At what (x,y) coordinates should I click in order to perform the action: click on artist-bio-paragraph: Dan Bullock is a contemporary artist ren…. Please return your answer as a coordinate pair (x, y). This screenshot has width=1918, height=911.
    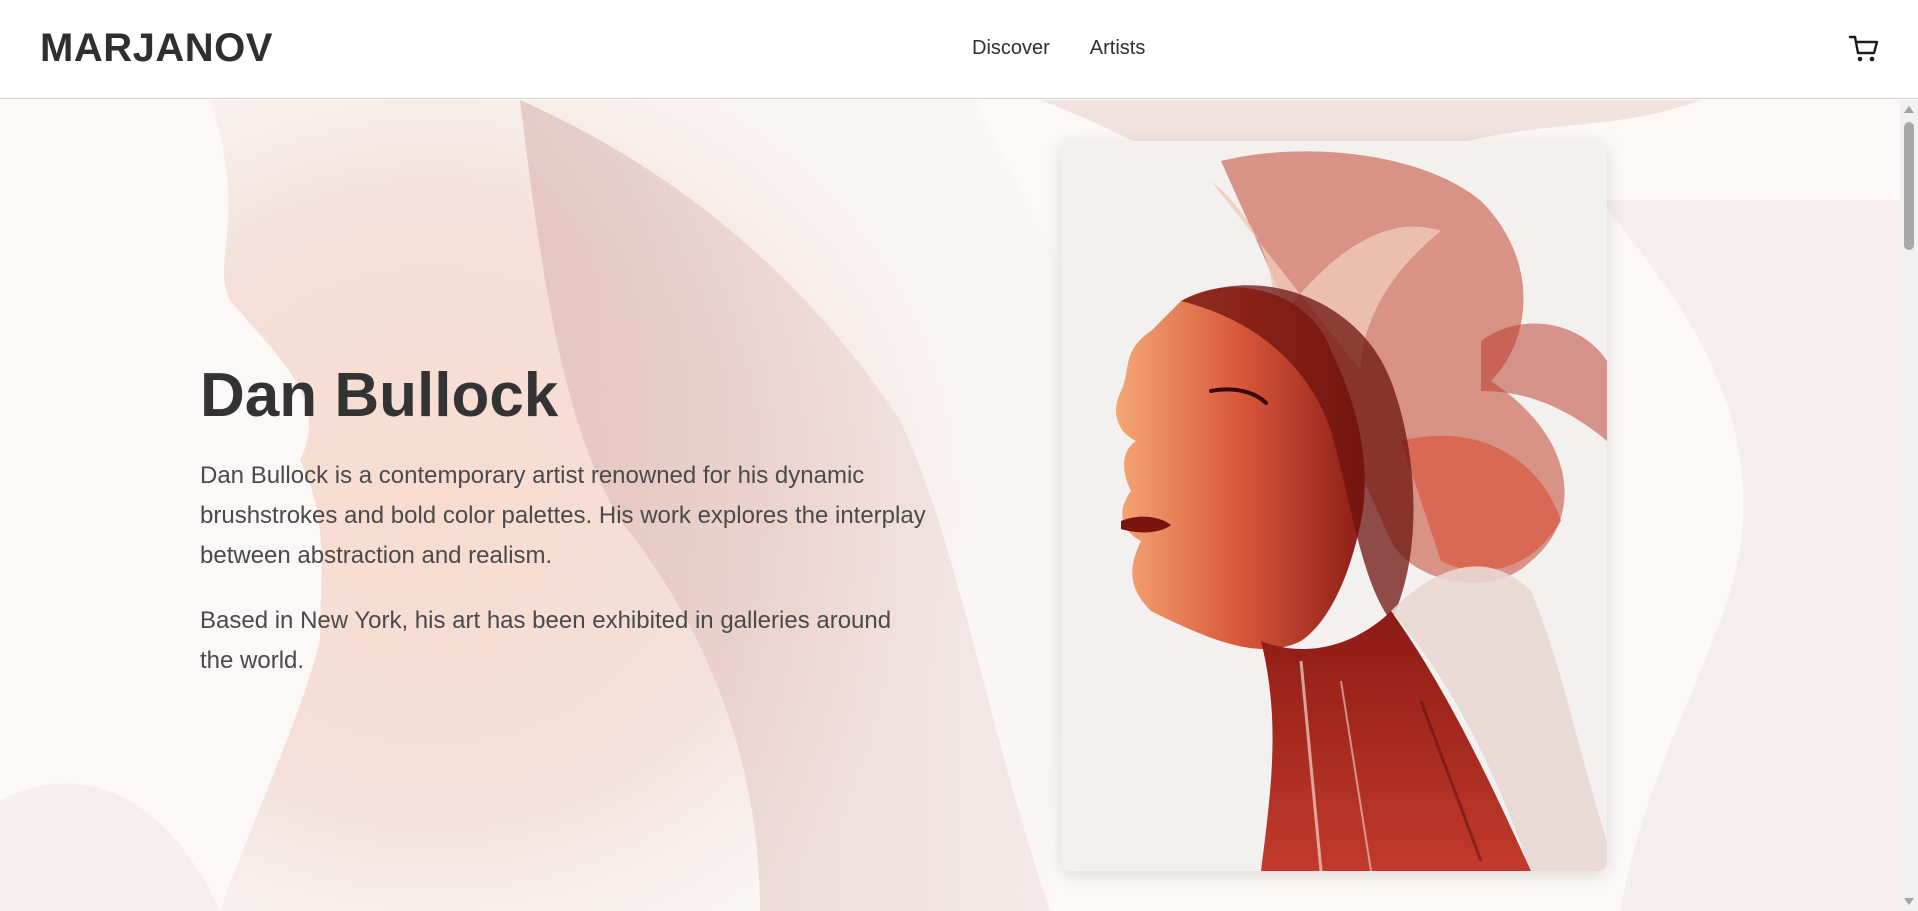
    Looking at the image, I should click on (563, 516).